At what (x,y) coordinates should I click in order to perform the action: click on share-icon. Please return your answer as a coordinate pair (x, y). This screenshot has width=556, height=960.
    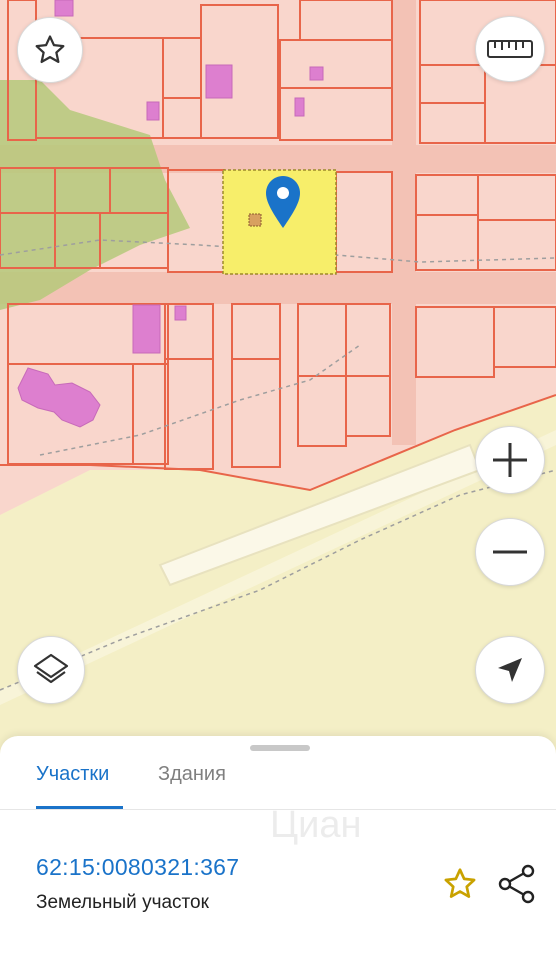
    Looking at the image, I should click on (516, 884).